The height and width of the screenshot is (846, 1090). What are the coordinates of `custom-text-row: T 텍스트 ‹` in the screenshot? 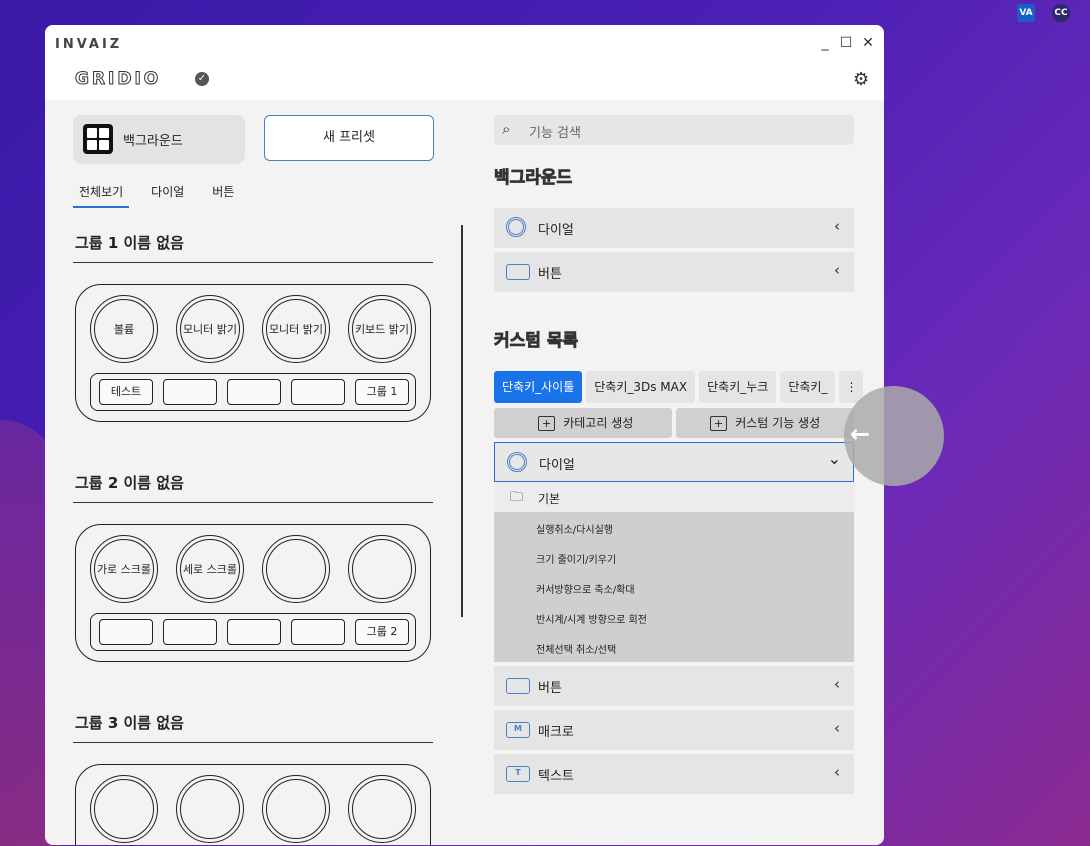 It's located at (674, 774).